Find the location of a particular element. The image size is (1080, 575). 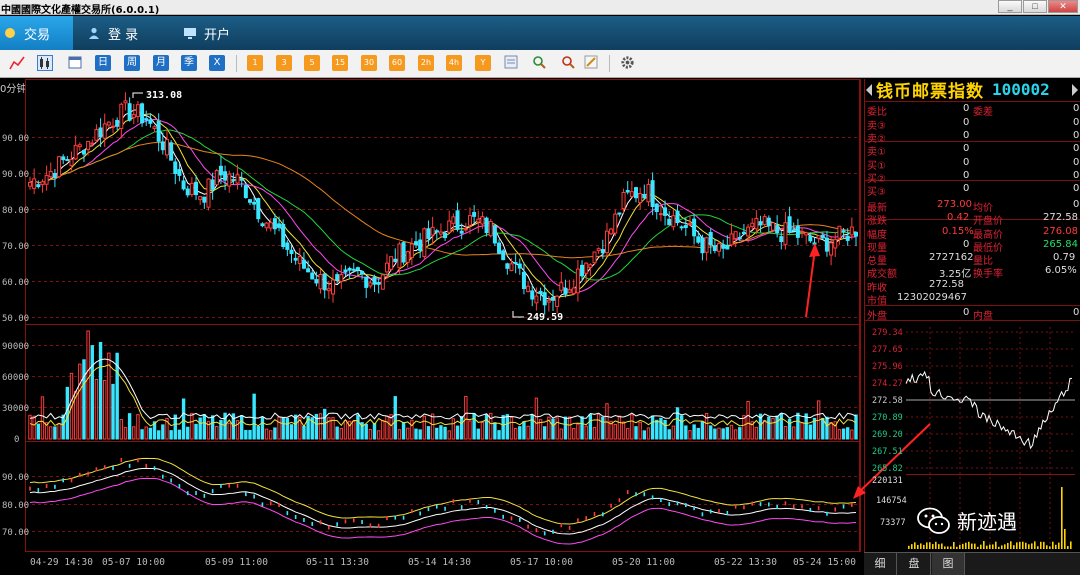

quote-row: 幅度 0.15% 最高价 276.08 is located at coordinates (973, 233).